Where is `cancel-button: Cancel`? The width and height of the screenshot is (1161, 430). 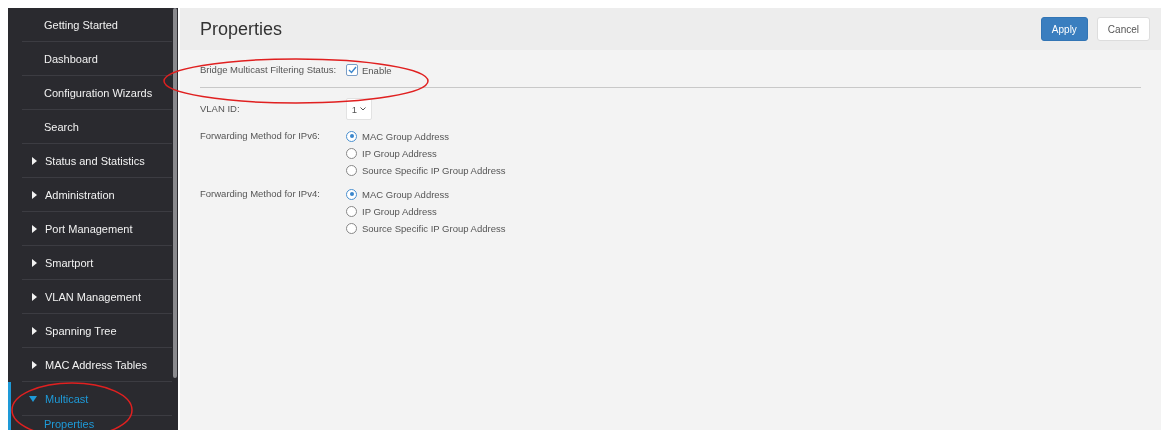 cancel-button: Cancel is located at coordinates (1123, 29).